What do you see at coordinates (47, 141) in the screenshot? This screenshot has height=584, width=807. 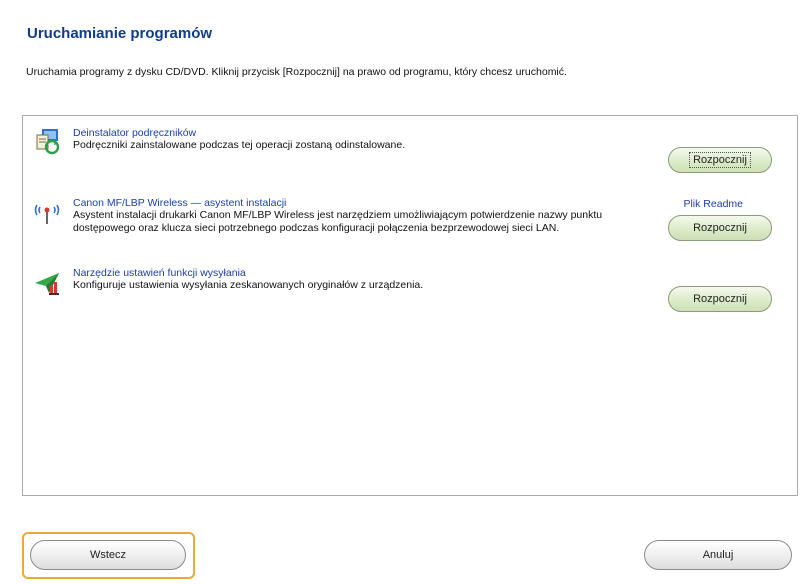 I see `uninstaller-icon` at bounding box center [47, 141].